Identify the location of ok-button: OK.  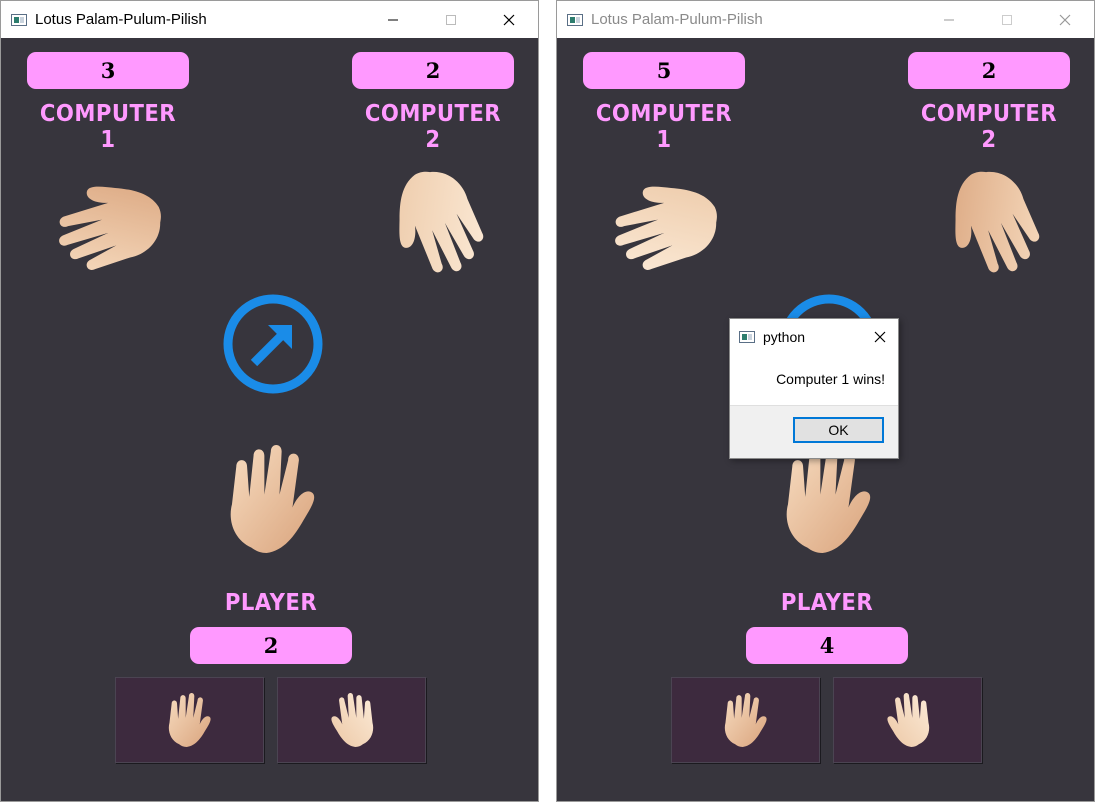
(838, 430).